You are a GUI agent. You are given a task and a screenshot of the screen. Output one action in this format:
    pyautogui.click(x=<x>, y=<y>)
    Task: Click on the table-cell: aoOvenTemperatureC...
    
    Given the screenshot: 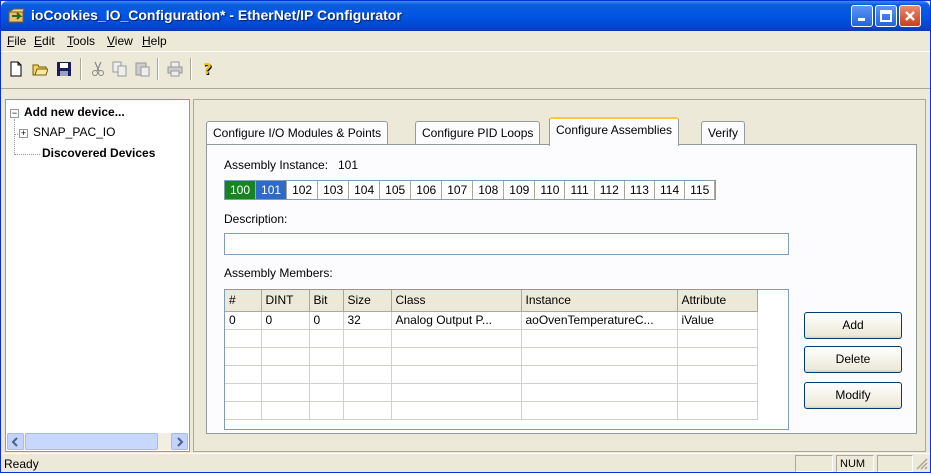 What is the action you would take?
    pyautogui.click(x=599, y=320)
    